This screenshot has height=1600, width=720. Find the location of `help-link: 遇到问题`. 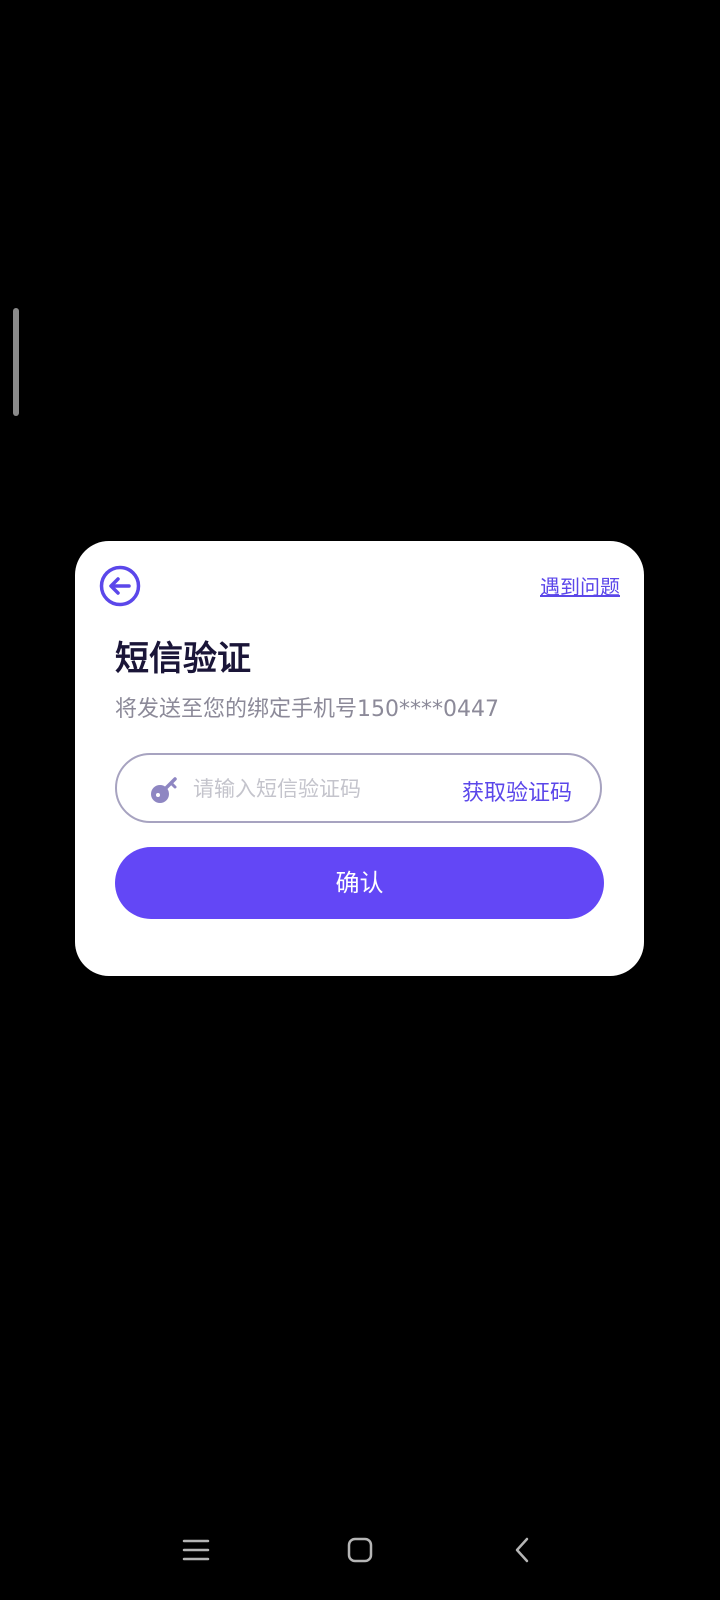

help-link: 遇到问题 is located at coordinates (580, 585).